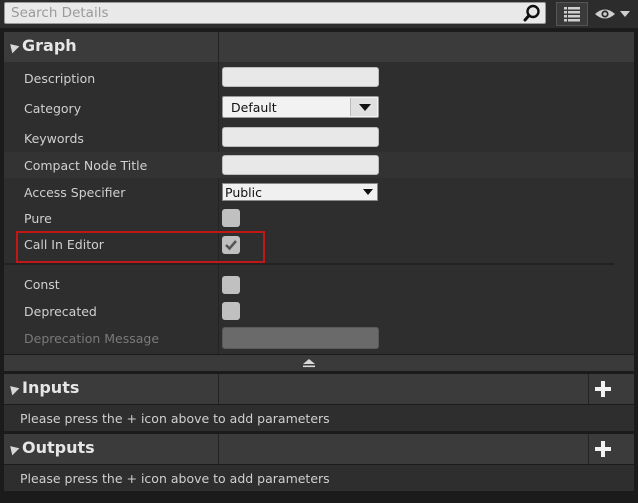 The image size is (638, 503). What do you see at coordinates (300, 192) in the screenshot?
I see `access-specifier-select: Public` at bounding box center [300, 192].